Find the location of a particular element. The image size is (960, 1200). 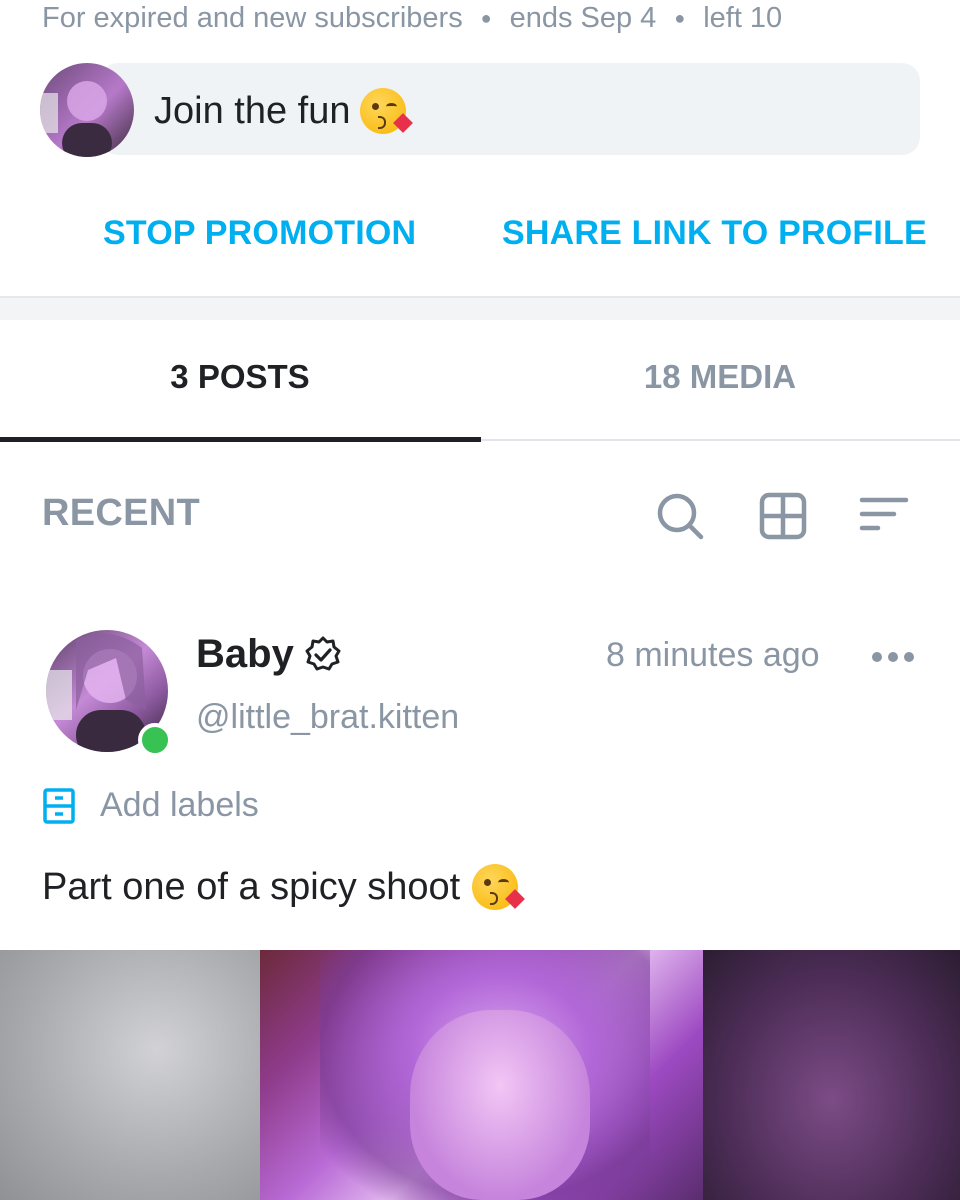

online-status-indicator is located at coordinates (155, 740).